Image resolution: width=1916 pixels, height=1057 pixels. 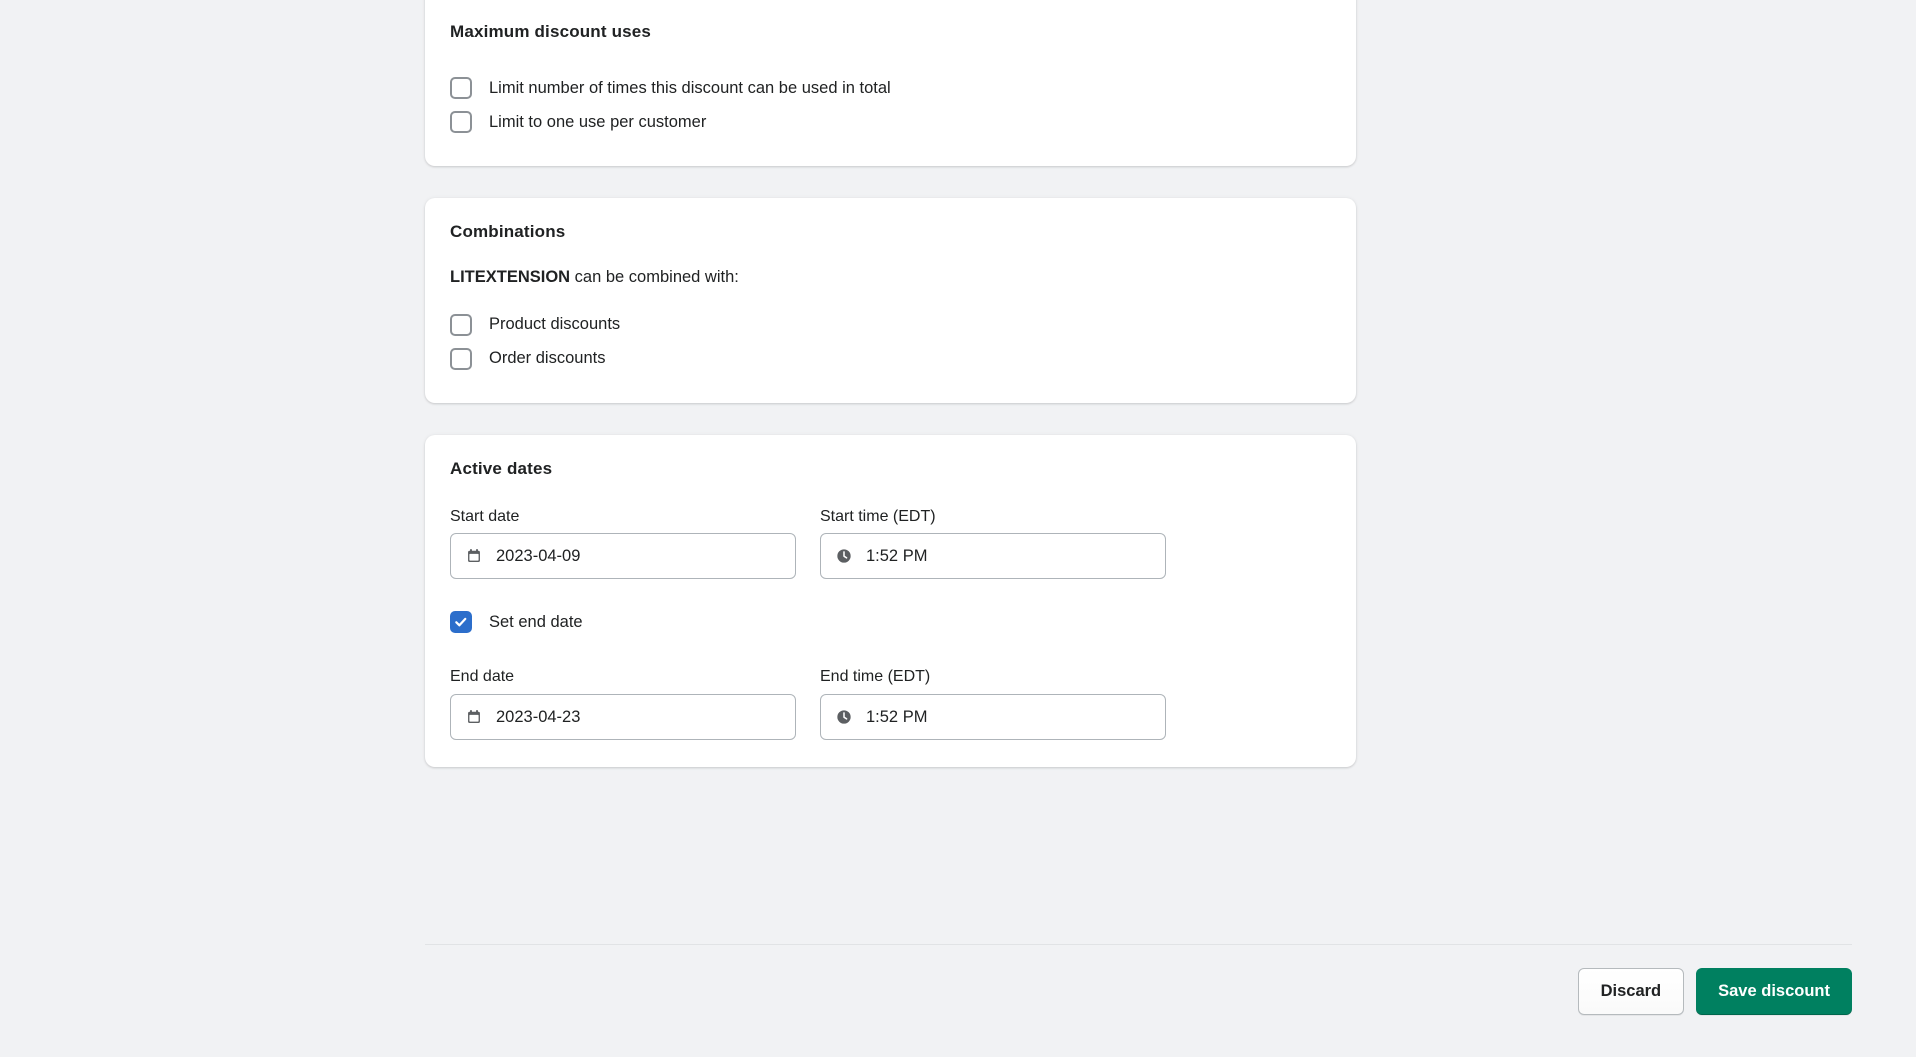 I want to click on end-time-label: End time (EDT), so click(x=875, y=677).